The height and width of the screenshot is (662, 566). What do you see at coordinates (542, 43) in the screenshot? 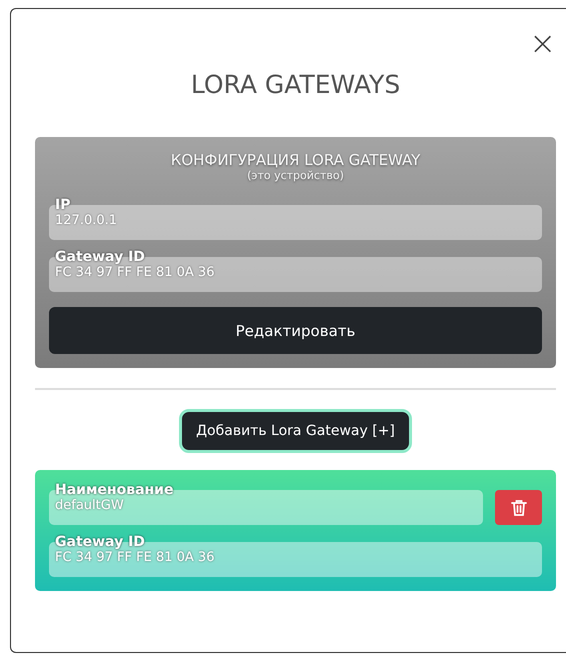
I see `close-button: ×` at bounding box center [542, 43].